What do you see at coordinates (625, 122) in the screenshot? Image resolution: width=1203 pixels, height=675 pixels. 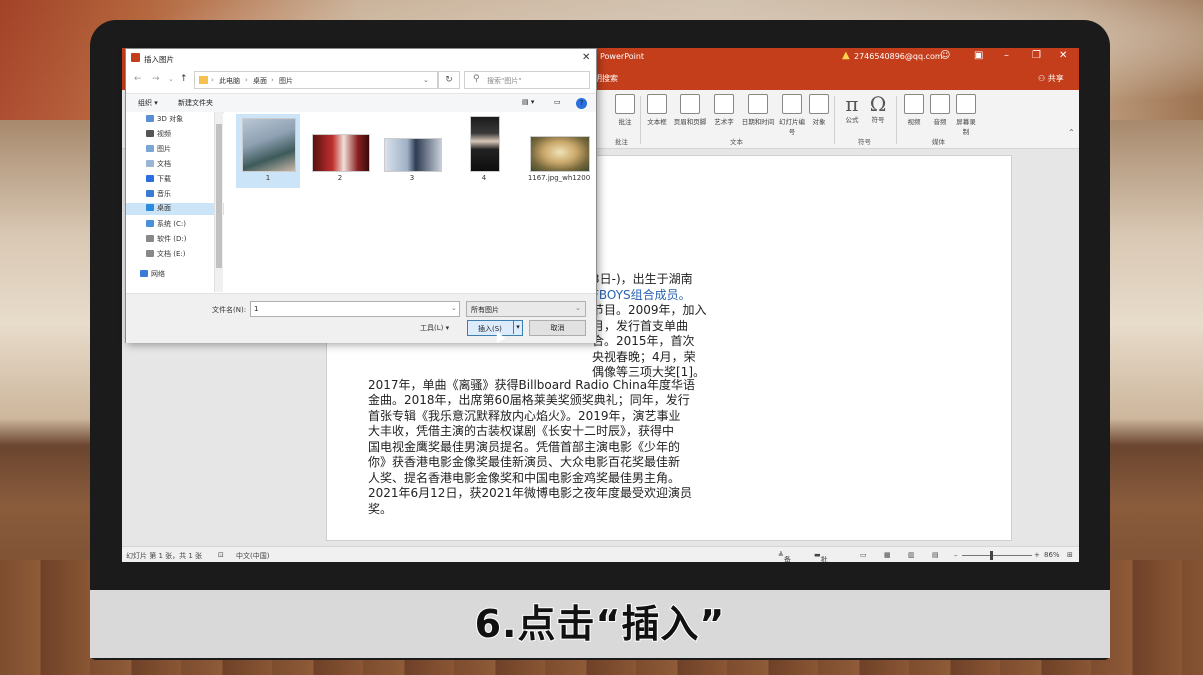 I see `comment-label: 批注` at bounding box center [625, 122].